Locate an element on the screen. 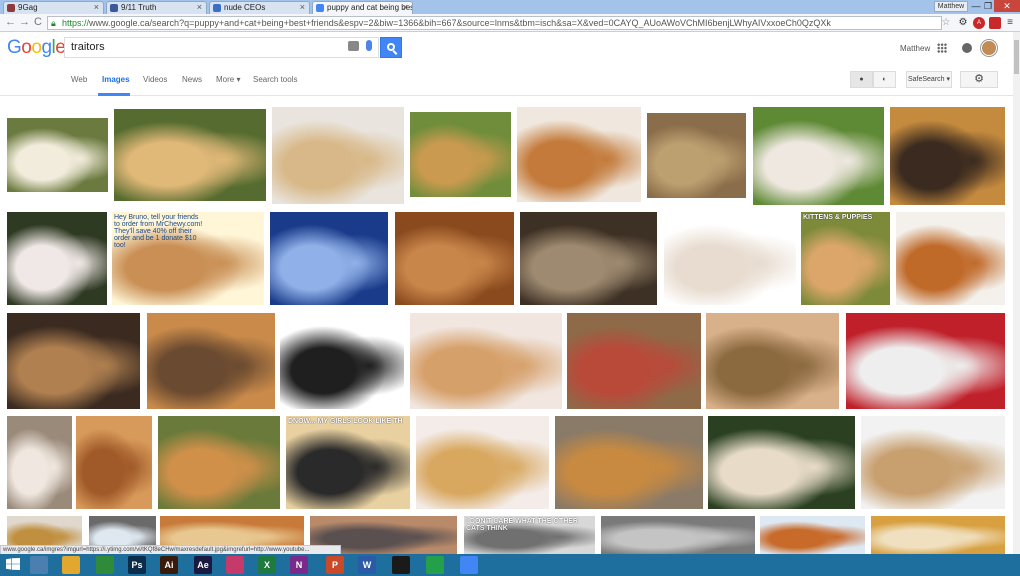 This screenshot has height=576, width=1020. tab-google-images: puppy and cat being best × is located at coordinates (362, 7).